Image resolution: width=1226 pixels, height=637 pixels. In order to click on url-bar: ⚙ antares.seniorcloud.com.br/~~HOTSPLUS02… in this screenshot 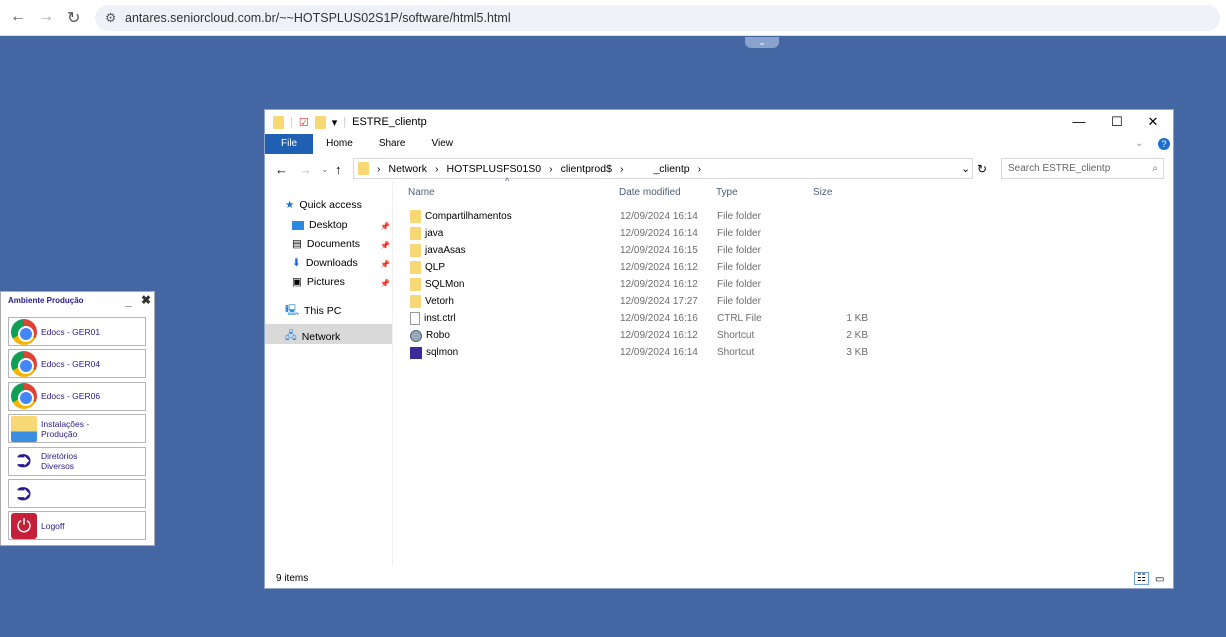, I will do `click(657, 18)`.